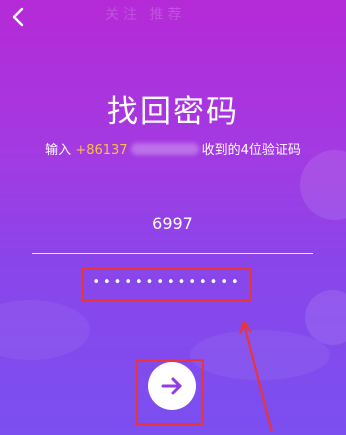  Describe the element at coordinates (173, 112) in the screenshot. I see `page-title: 找回密码` at that location.